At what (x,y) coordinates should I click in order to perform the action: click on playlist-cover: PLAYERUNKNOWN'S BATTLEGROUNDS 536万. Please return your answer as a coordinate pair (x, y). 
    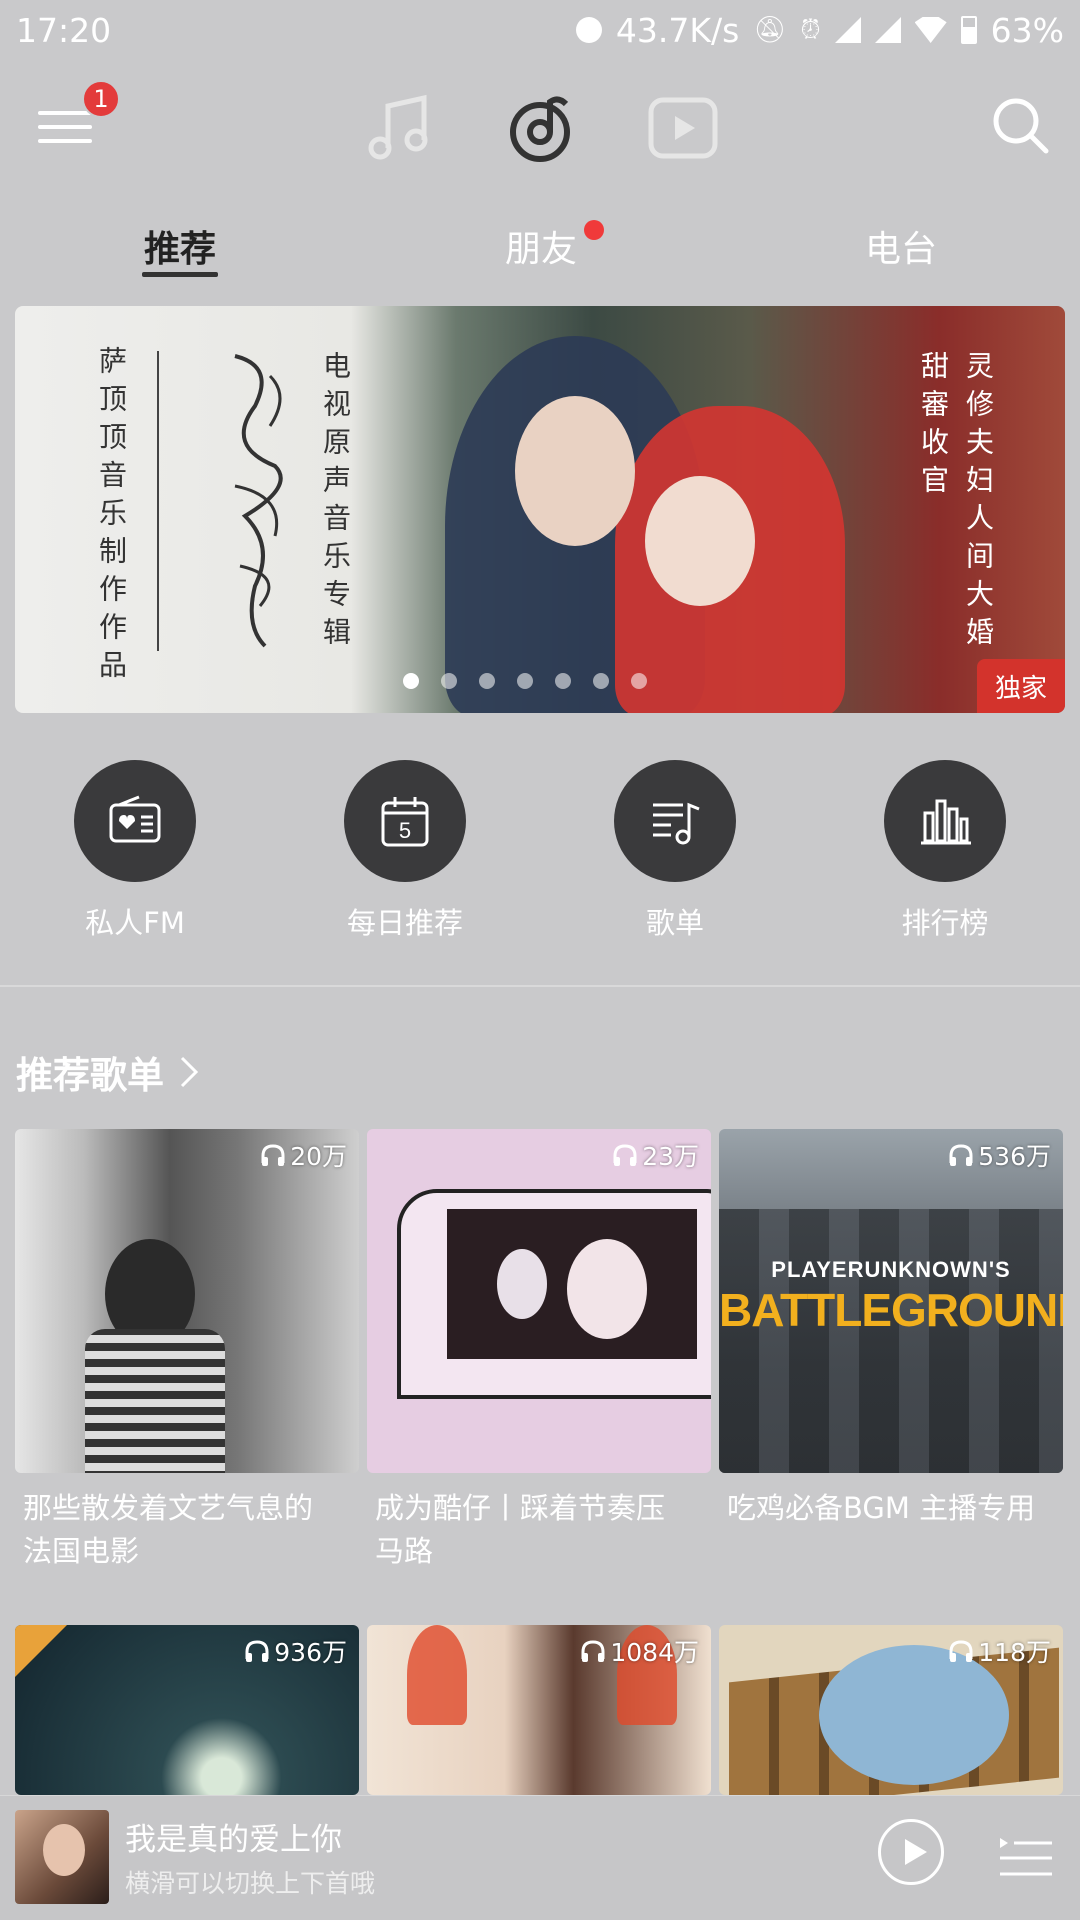
    Looking at the image, I should click on (891, 1301).